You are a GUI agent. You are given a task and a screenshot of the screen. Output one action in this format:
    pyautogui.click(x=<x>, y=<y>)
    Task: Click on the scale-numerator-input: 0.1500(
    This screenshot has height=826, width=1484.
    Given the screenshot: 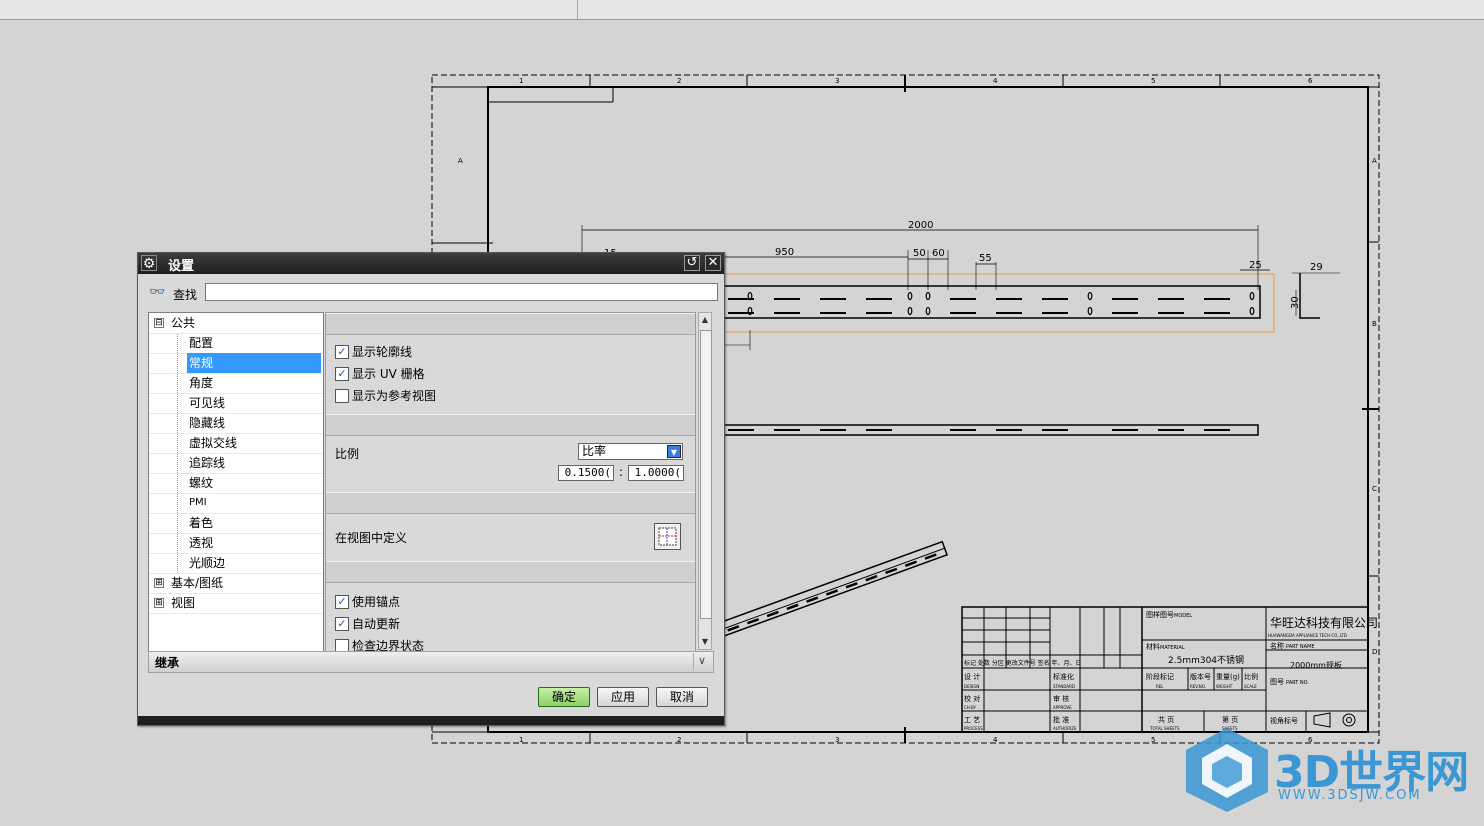 What is the action you would take?
    pyautogui.click(x=586, y=473)
    